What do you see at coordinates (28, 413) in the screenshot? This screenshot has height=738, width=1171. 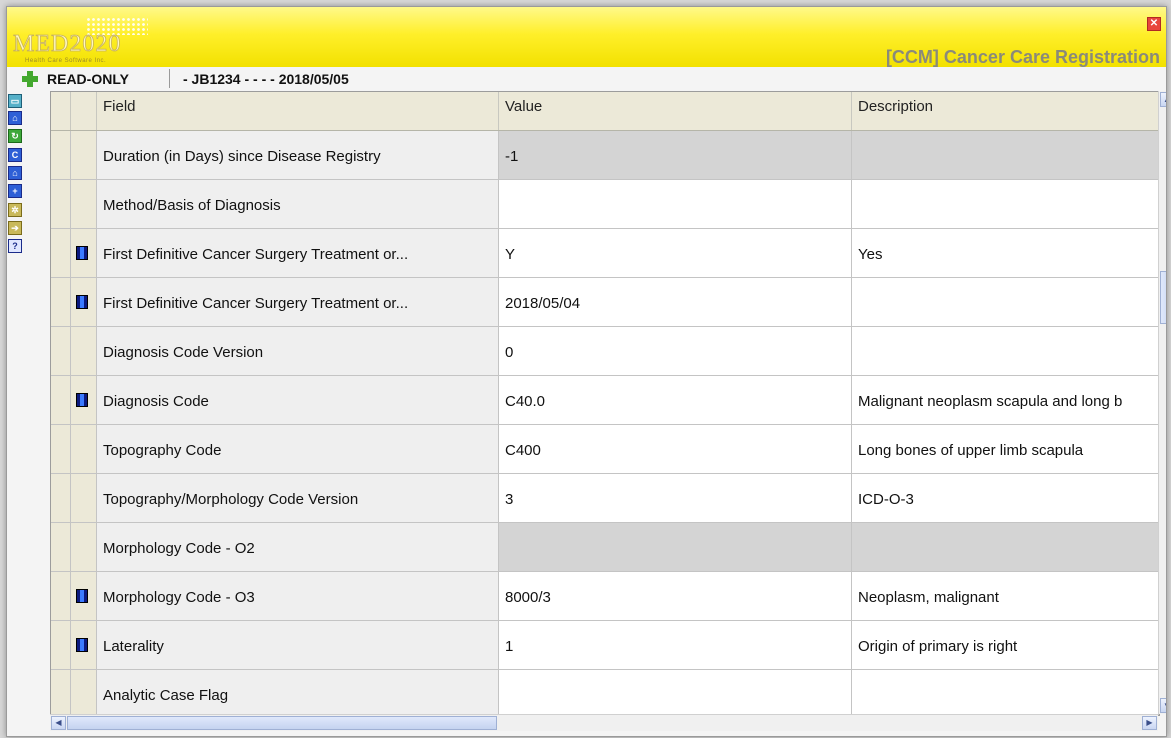 I see `side-toolbar: ▭ ⌂ ↻ C ⌂ + ✲ ➔ ?` at bounding box center [28, 413].